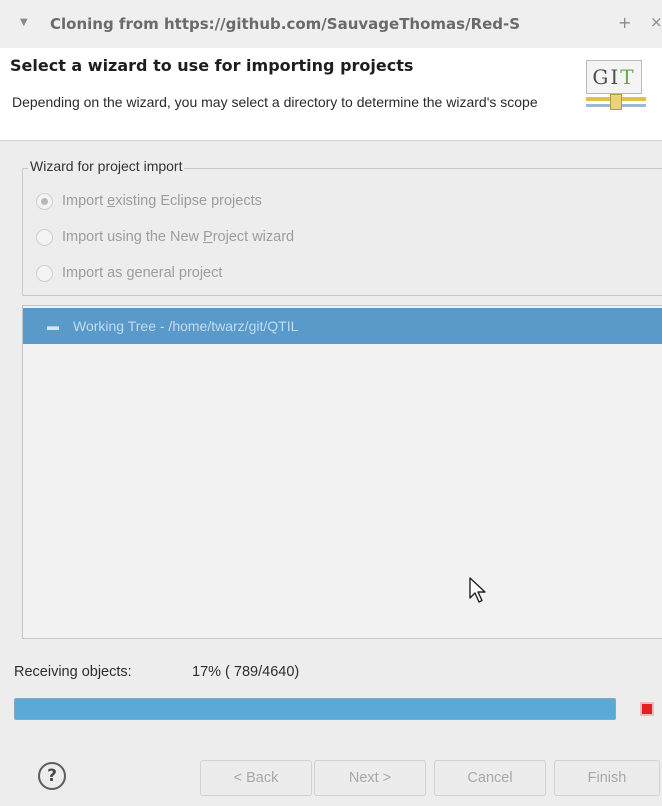  I want to click on tree-item-label: Working Tree - /home/twarz/git/QTIL, so click(186, 326).